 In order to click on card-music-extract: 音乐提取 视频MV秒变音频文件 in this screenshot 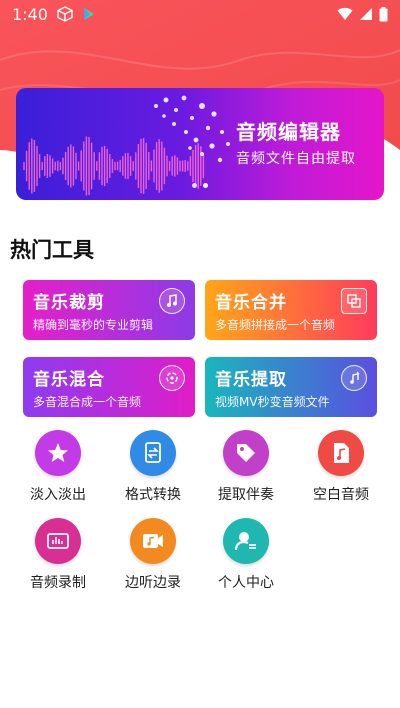, I will do `click(291, 387)`.